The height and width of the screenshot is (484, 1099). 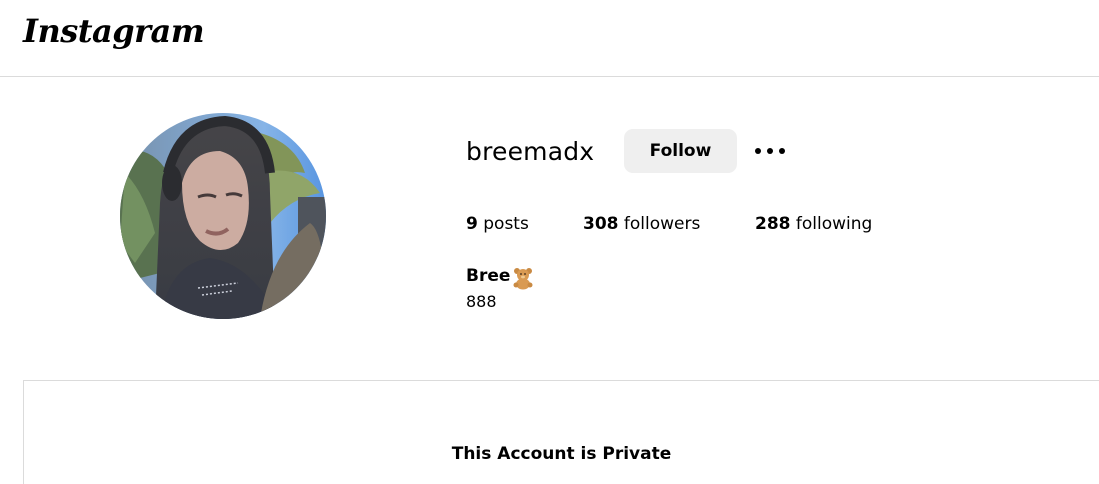 I want to click on followers-label: followers, so click(x=659, y=224).